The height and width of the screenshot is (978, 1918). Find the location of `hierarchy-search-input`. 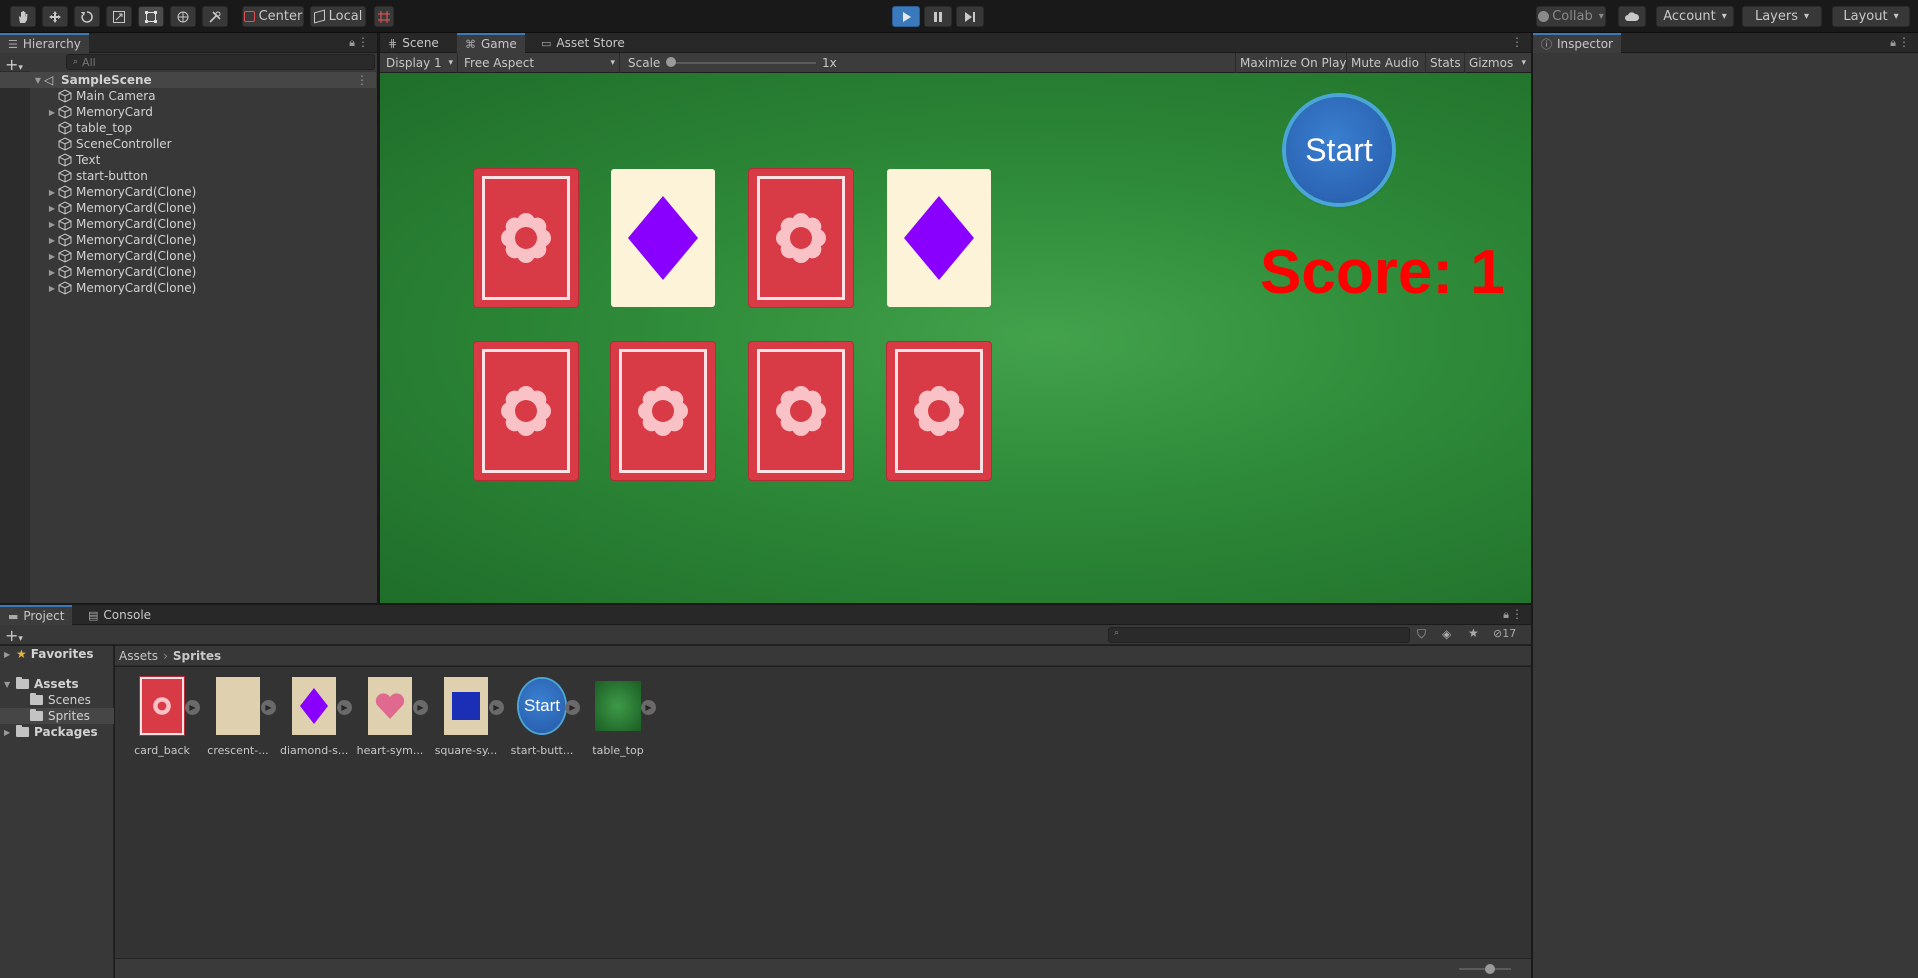

hierarchy-search-input is located at coordinates (217, 62).